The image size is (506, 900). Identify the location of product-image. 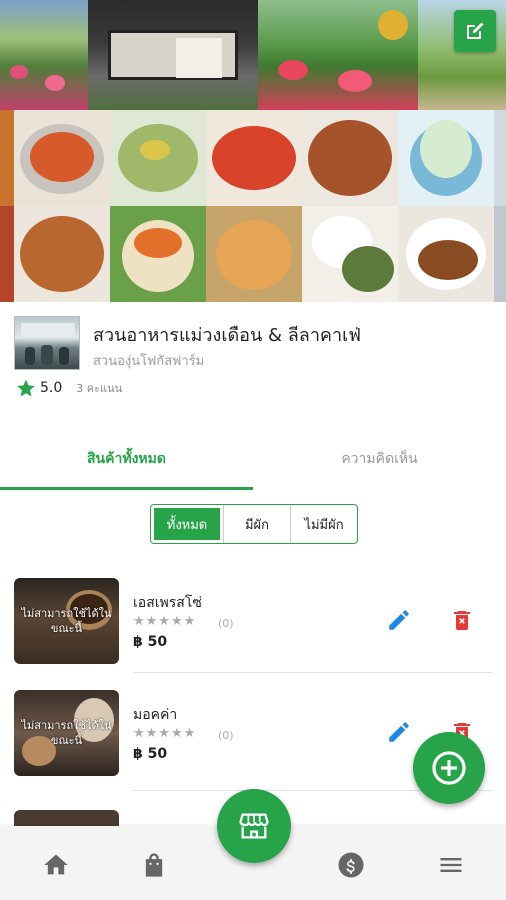
(66, 818).